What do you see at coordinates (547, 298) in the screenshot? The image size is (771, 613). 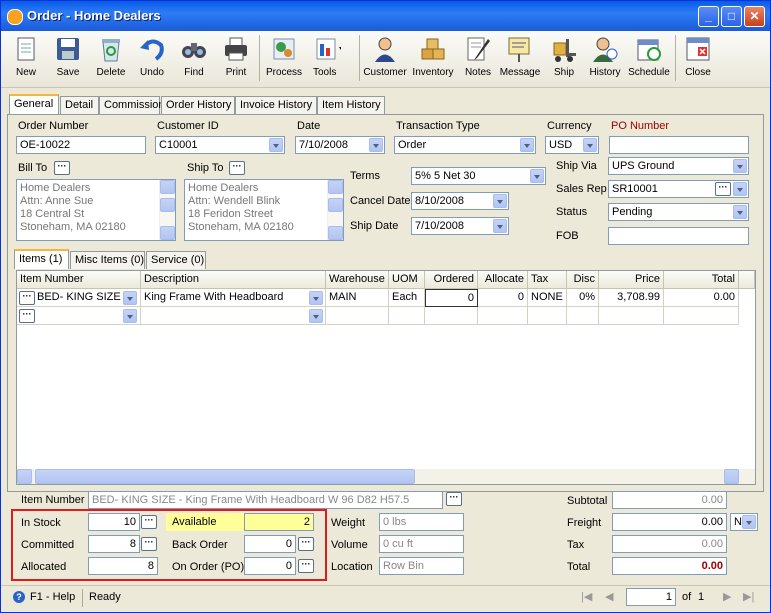 I see `tax-cell: NONE` at bounding box center [547, 298].